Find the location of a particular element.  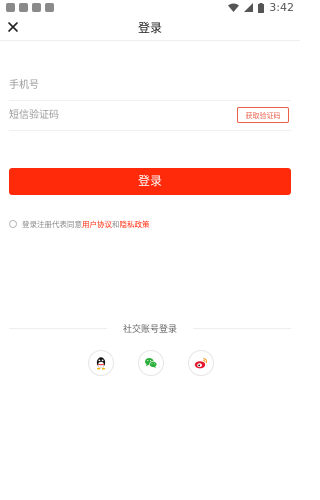

privacy-policy-link: 隐私政策 is located at coordinates (135, 224).